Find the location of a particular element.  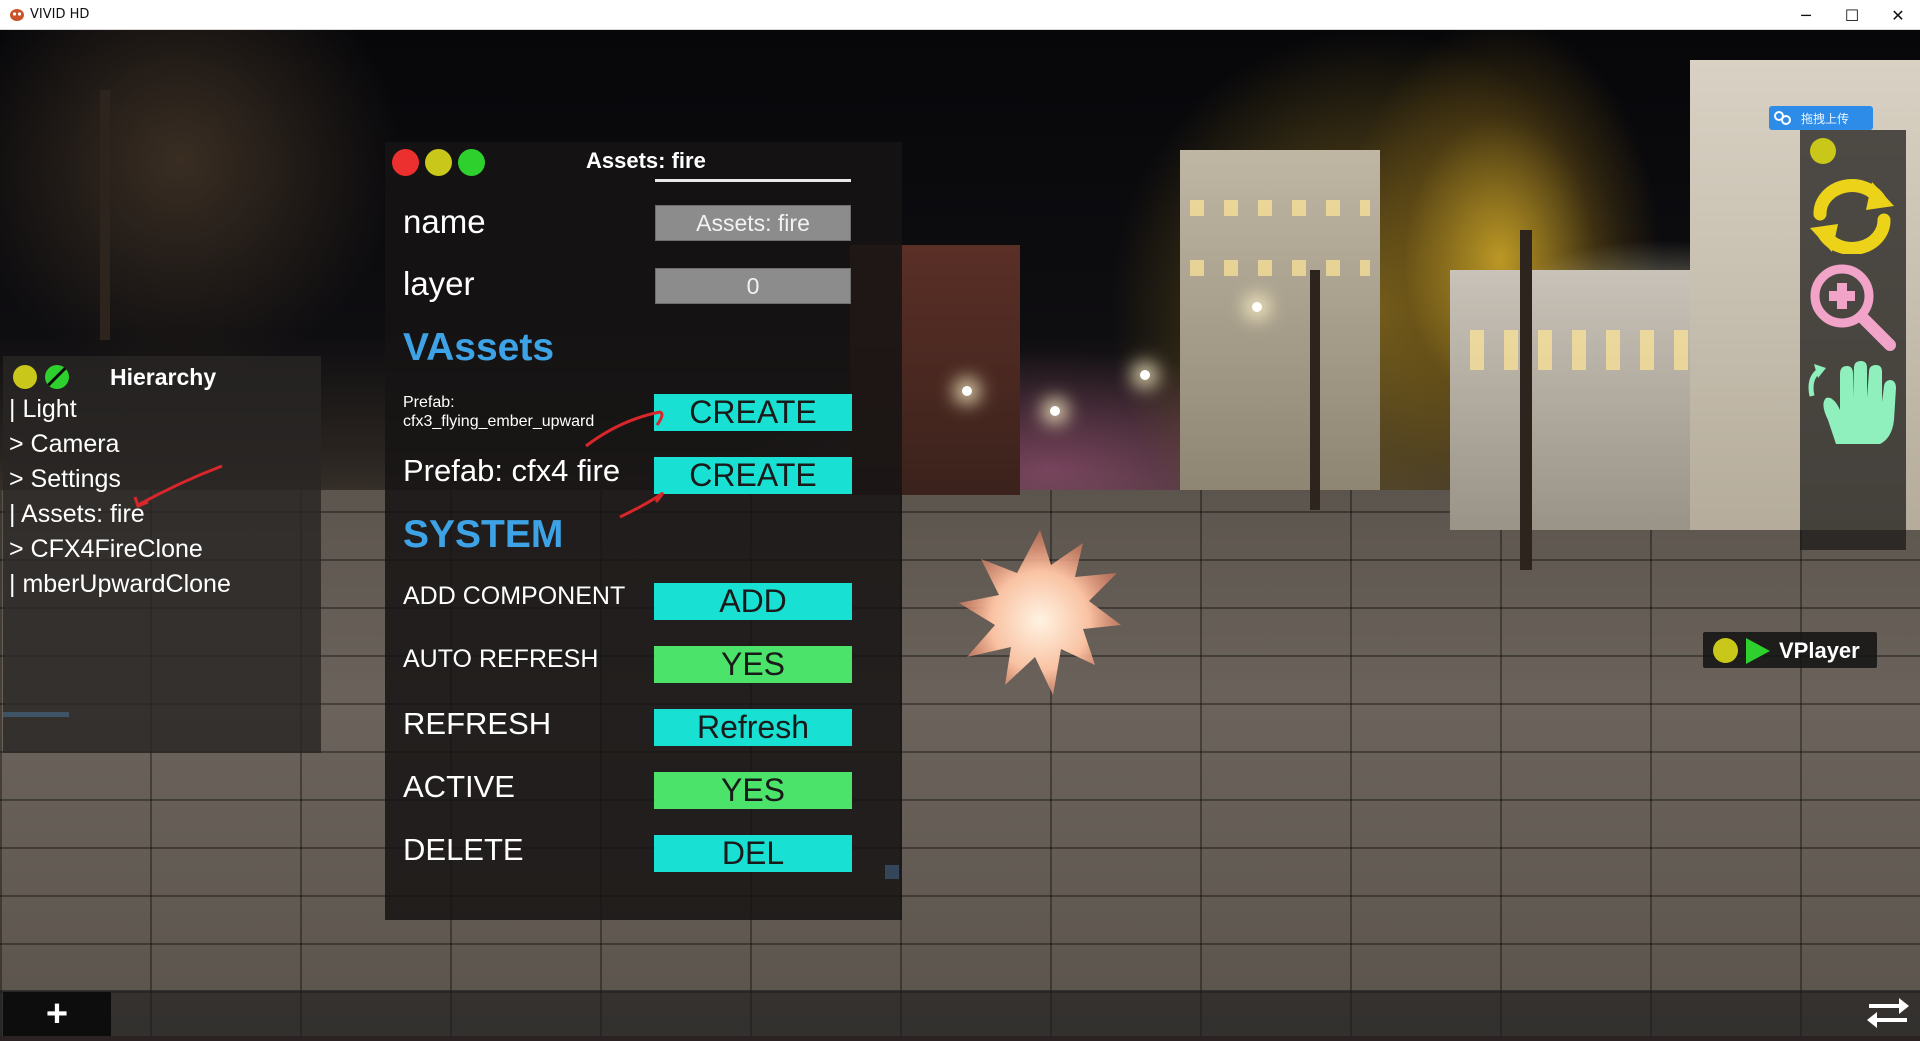

upload-label: 拖拽上传 is located at coordinates (1825, 118).